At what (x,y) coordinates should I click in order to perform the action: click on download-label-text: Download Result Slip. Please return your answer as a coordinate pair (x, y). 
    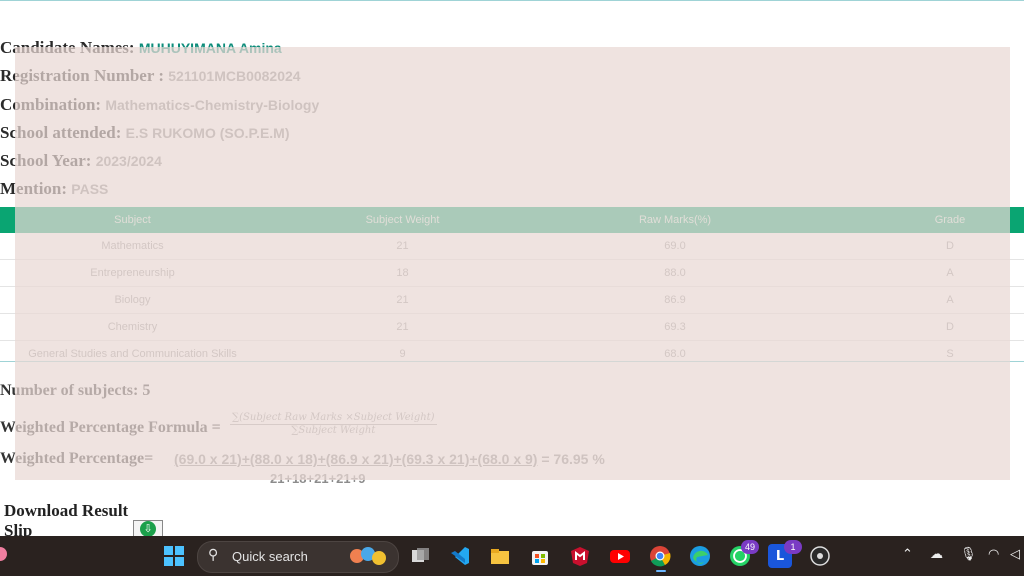
    Looking at the image, I should click on (66, 520).